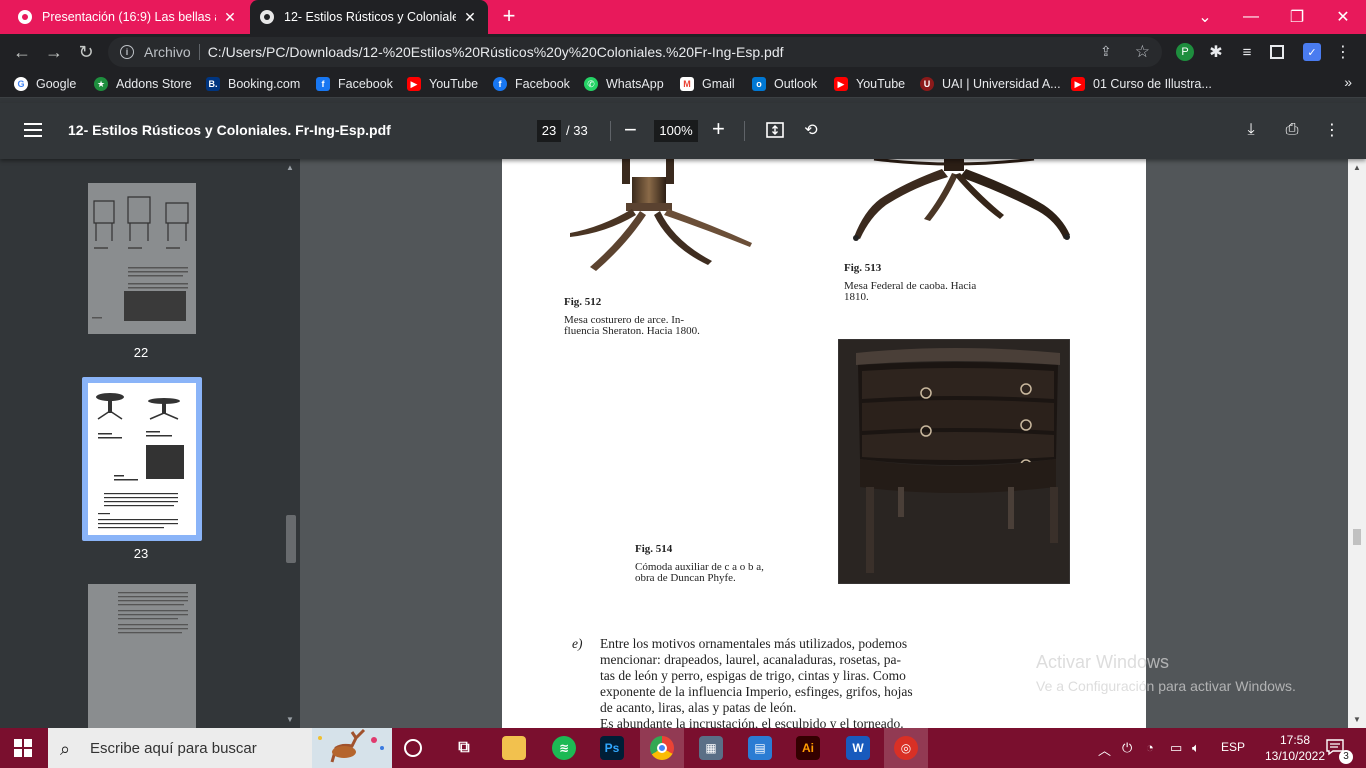 The width and height of the screenshot is (1366, 768). Describe the element at coordinates (1150, 747) in the screenshot. I see `wifi-icon: ◔` at that location.